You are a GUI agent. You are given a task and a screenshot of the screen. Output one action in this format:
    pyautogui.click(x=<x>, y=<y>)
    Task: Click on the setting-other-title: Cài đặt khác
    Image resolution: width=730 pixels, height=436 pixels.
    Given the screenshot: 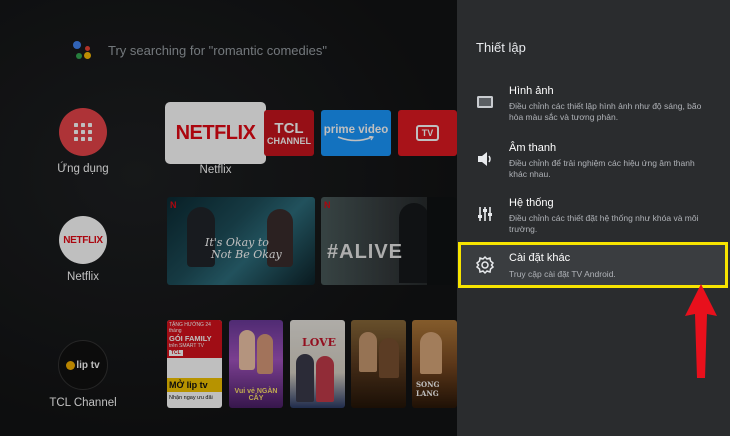 What is the action you would take?
    pyautogui.click(x=540, y=258)
    